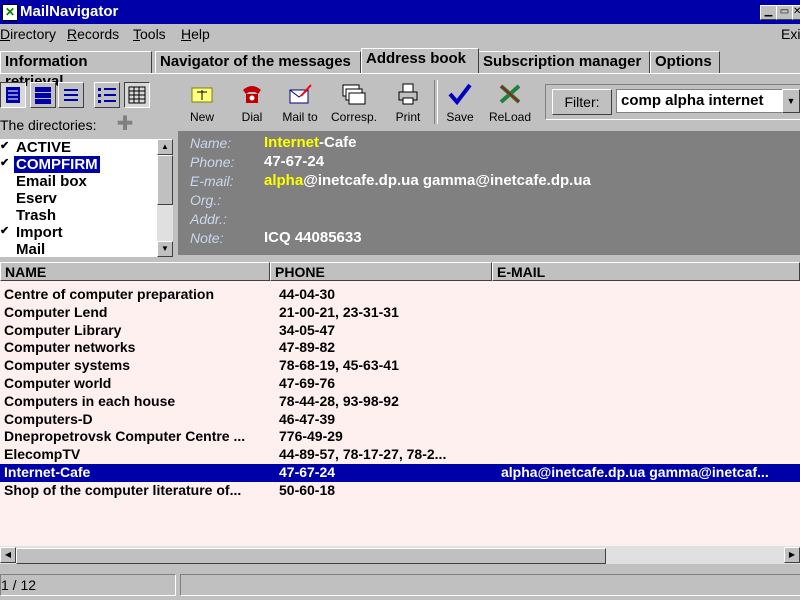  I want to click on menu-exit: Exi, so click(790, 34).